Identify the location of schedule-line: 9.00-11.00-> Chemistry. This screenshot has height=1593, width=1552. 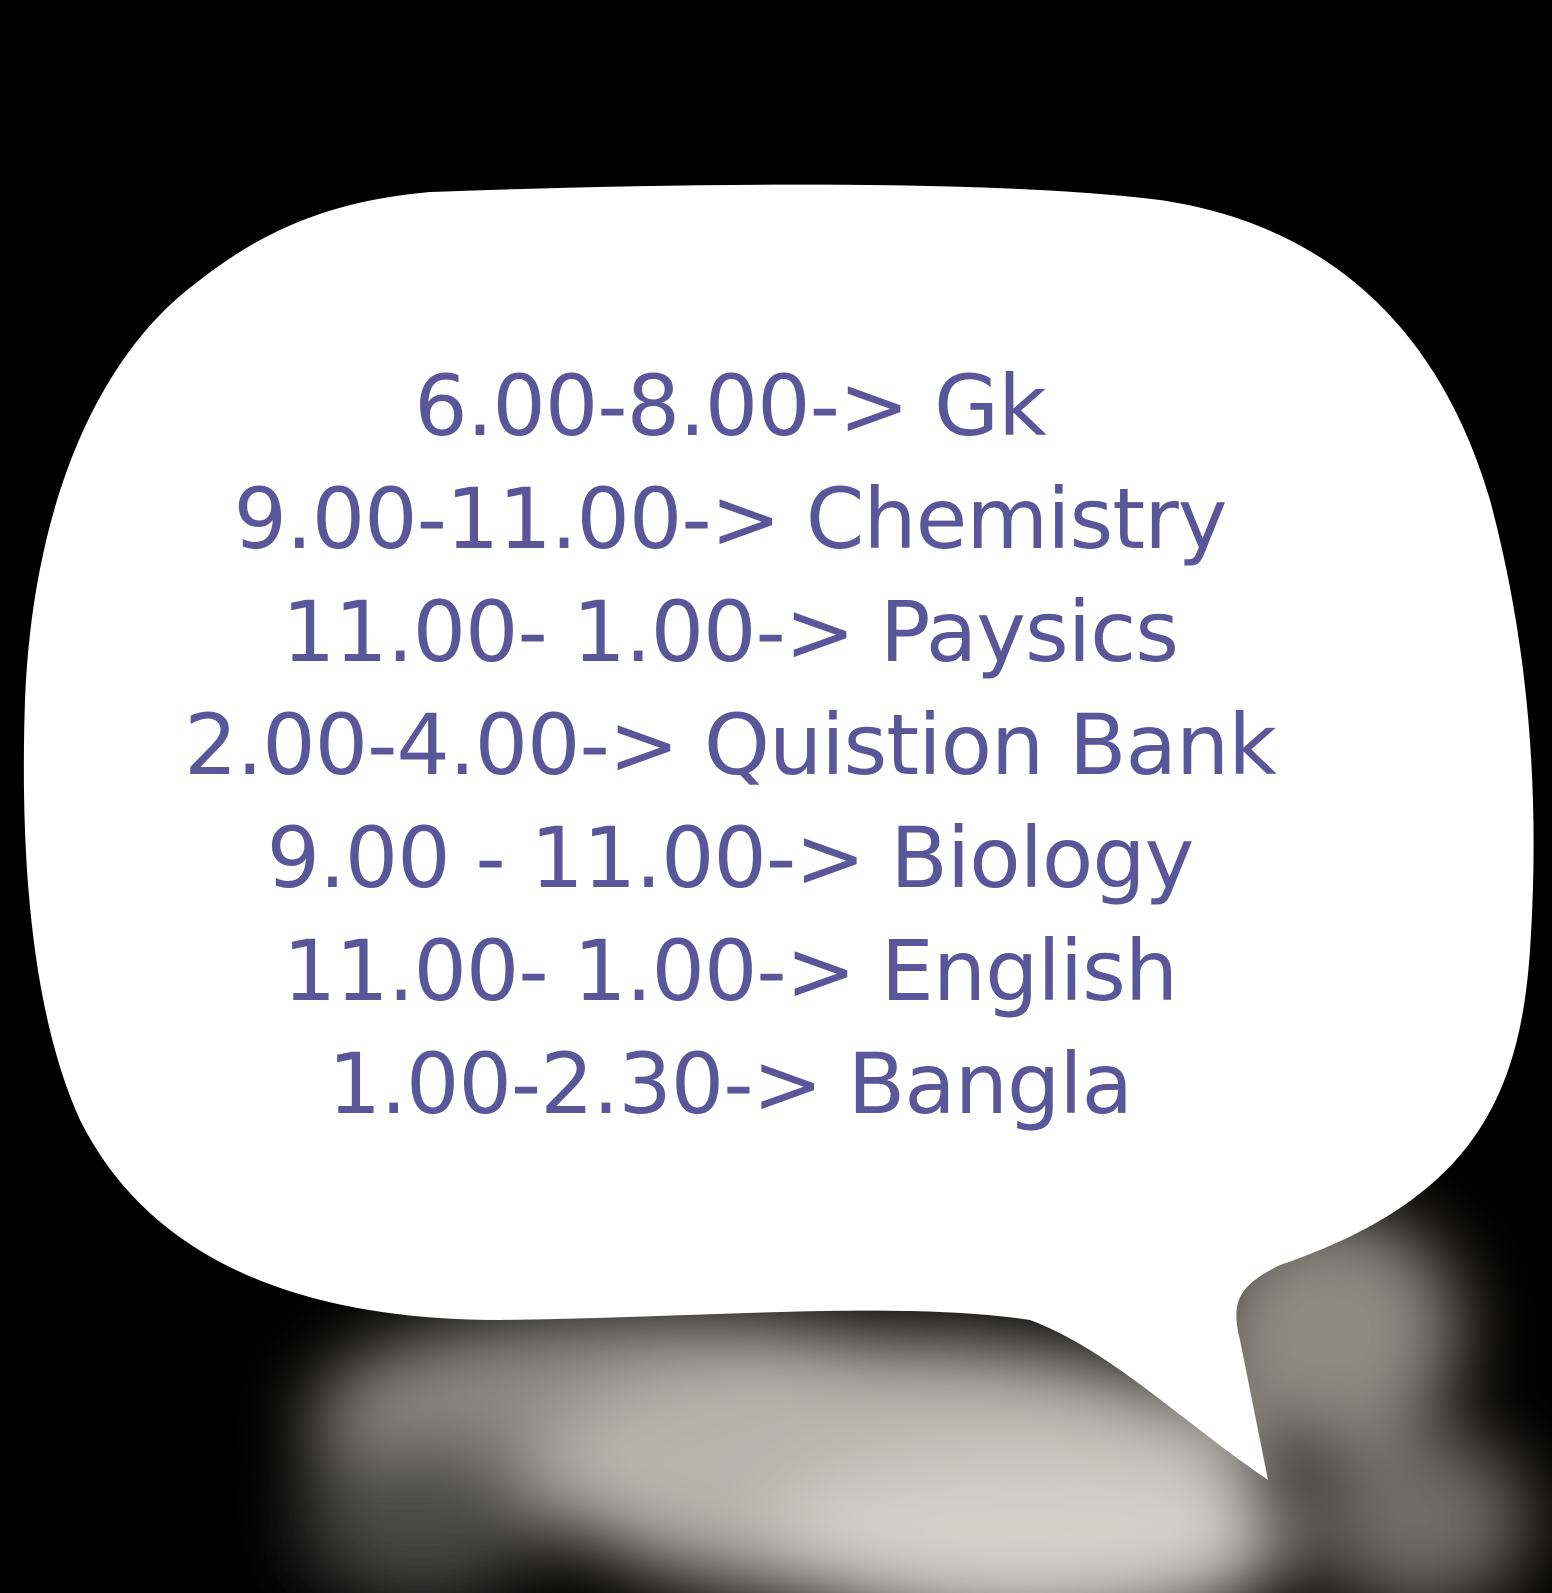
(730, 519).